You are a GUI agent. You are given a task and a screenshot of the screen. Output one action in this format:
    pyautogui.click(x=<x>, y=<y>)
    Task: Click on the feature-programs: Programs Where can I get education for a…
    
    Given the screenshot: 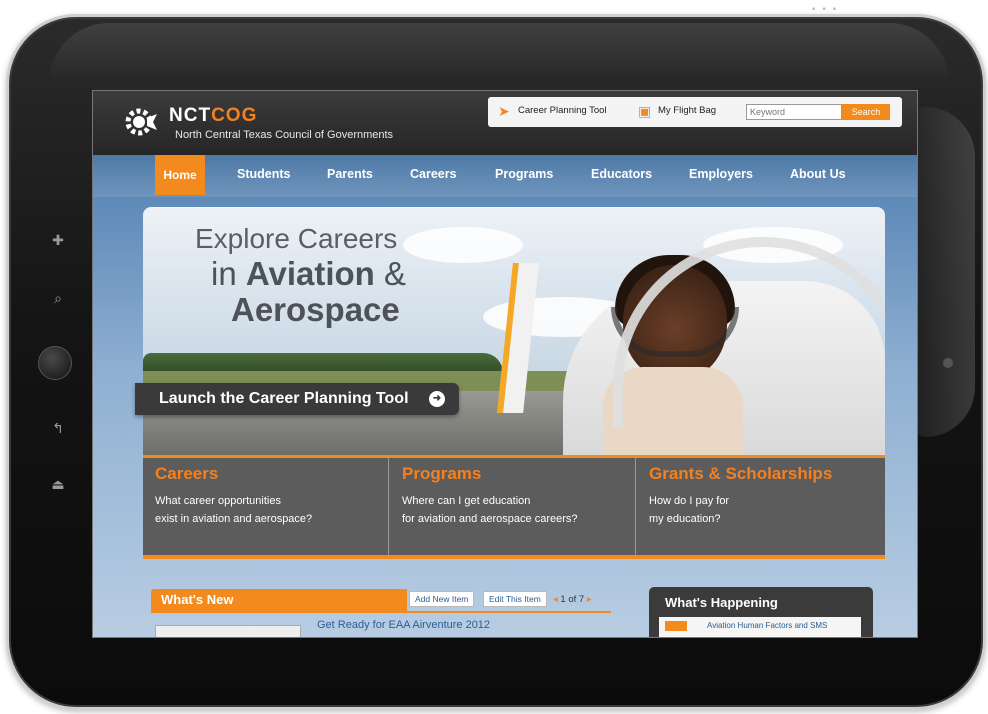 What is the action you would take?
    pyautogui.click(x=513, y=506)
    